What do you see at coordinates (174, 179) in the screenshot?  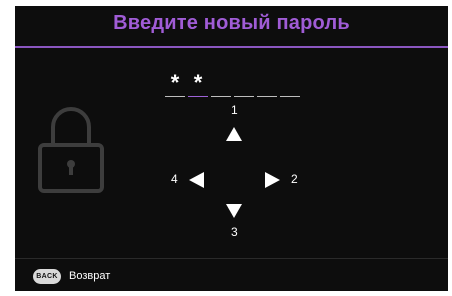 I see `digit-label-left: 4` at bounding box center [174, 179].